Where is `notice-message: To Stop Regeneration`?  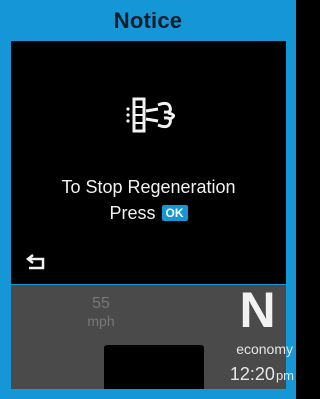 notice-message: To Stop Regeneration is located at coordinates (148, 187).